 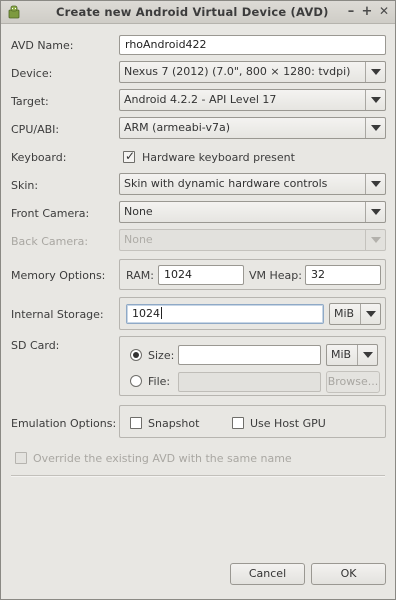 What do you see at coordinates (161, 355) in the screenshot?
I see `sd-size-label: Size:` at bounding box center [161, 355].